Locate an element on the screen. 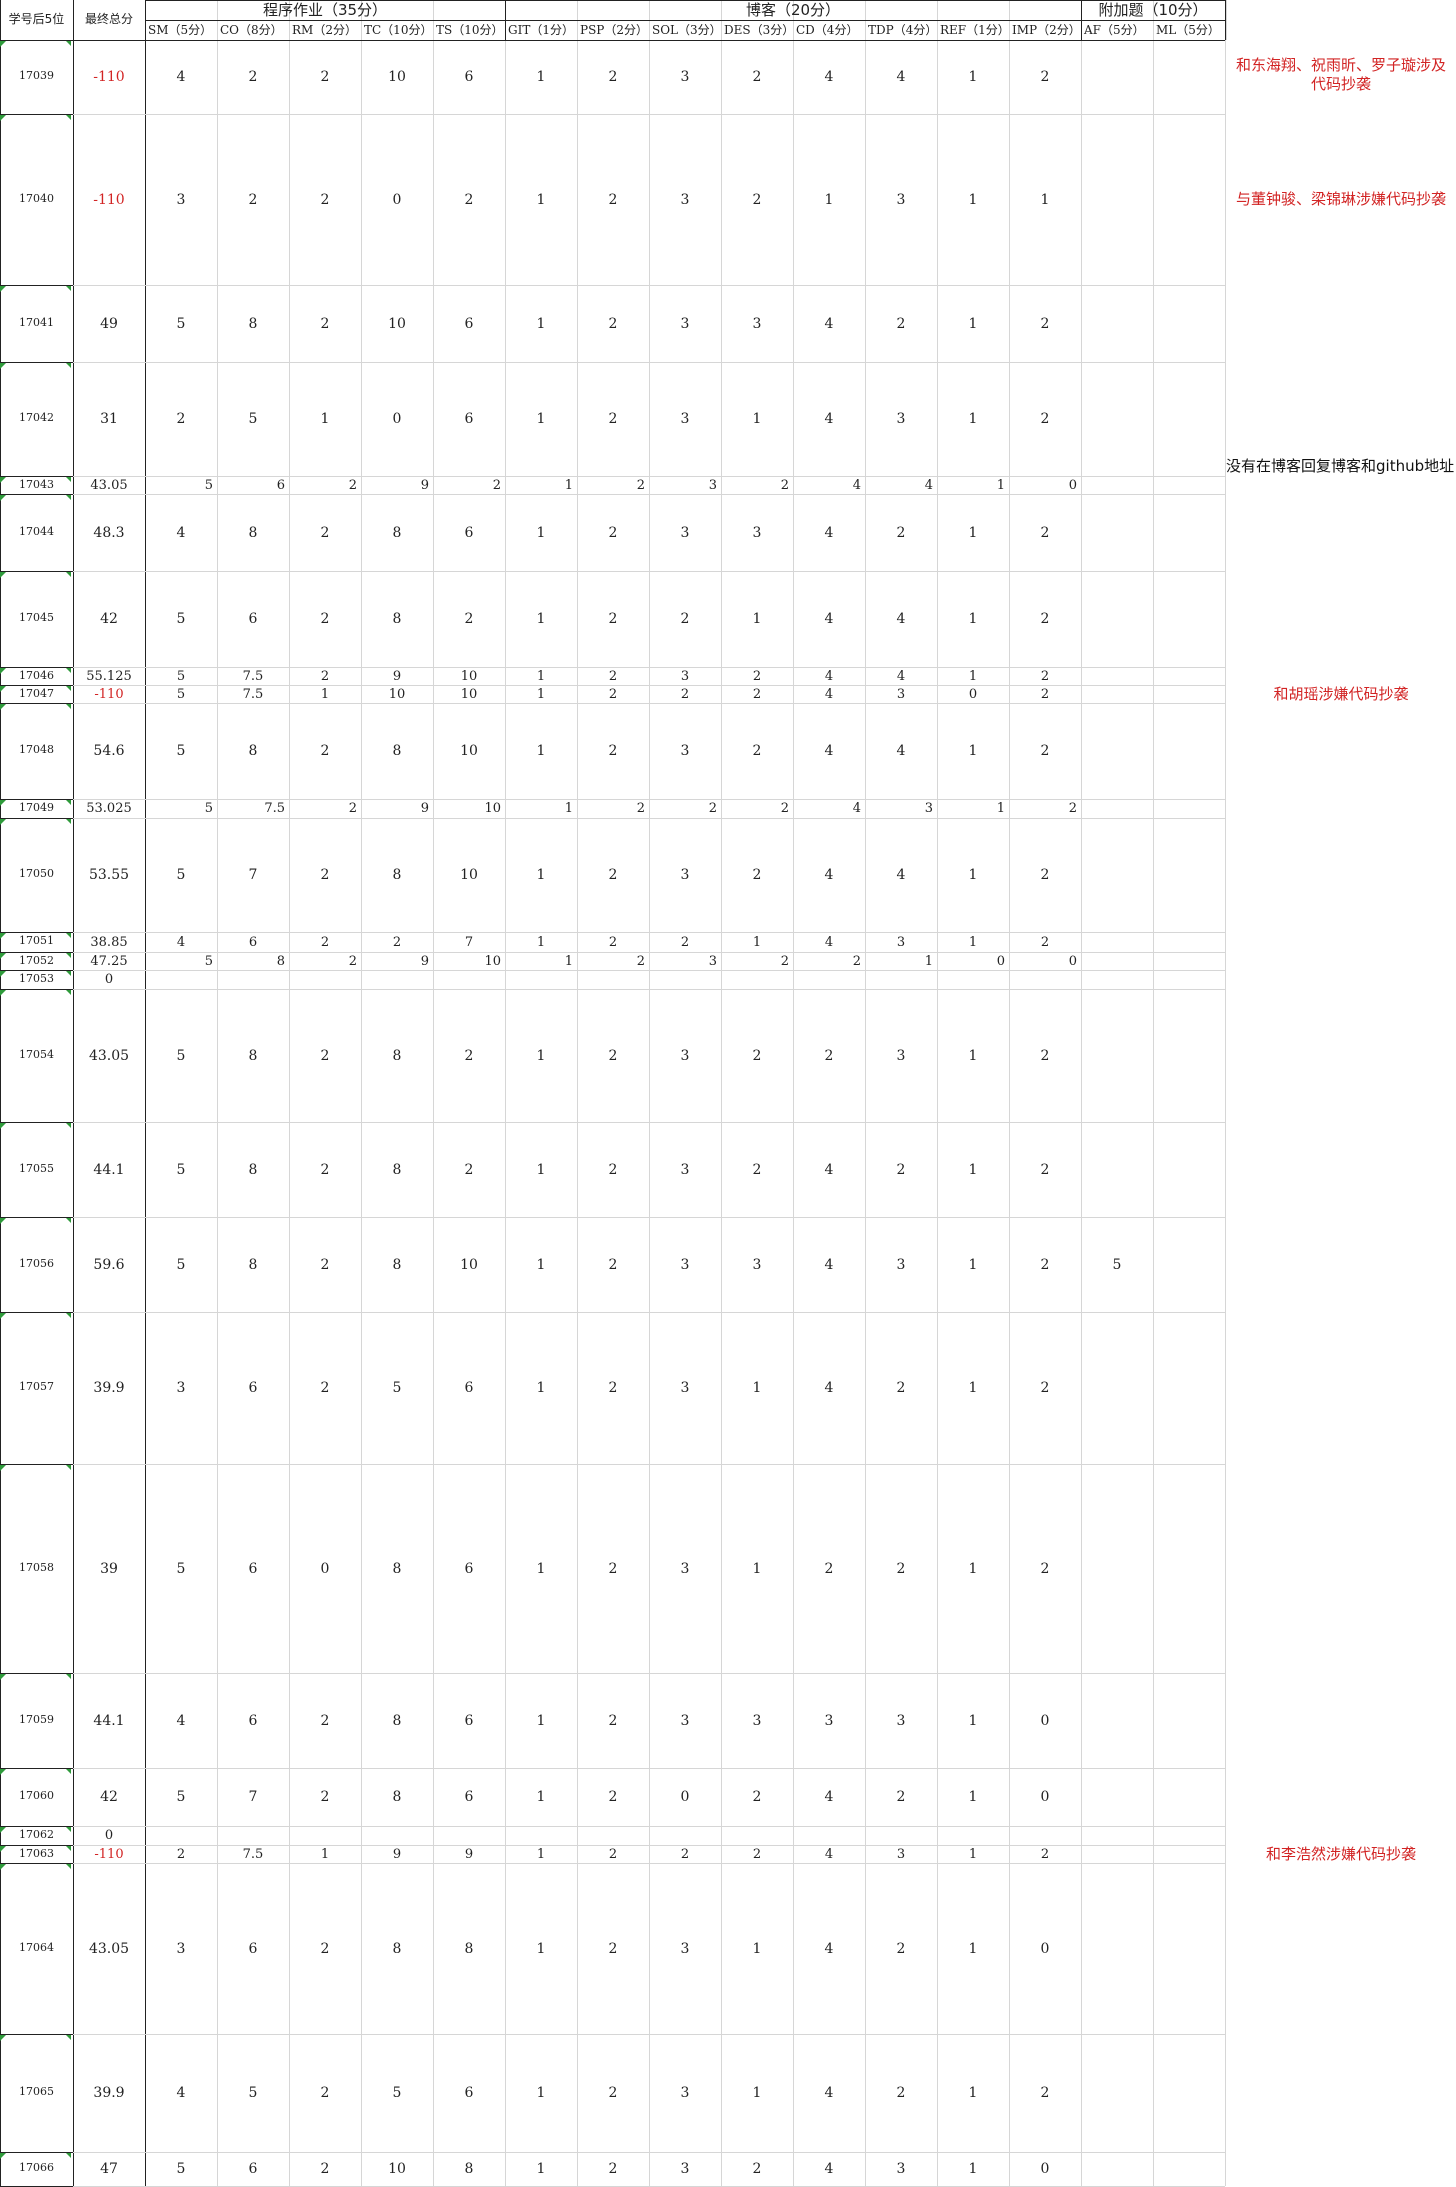  final-total-cell: 55.125 is located at coordinates (109, 676).